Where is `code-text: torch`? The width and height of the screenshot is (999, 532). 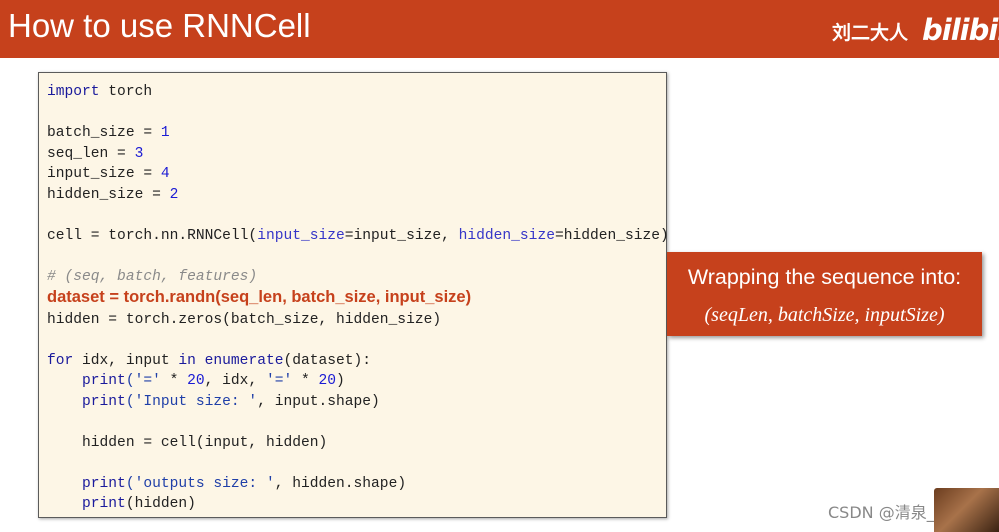
code-text: torch is located at coordinates (126, 92).